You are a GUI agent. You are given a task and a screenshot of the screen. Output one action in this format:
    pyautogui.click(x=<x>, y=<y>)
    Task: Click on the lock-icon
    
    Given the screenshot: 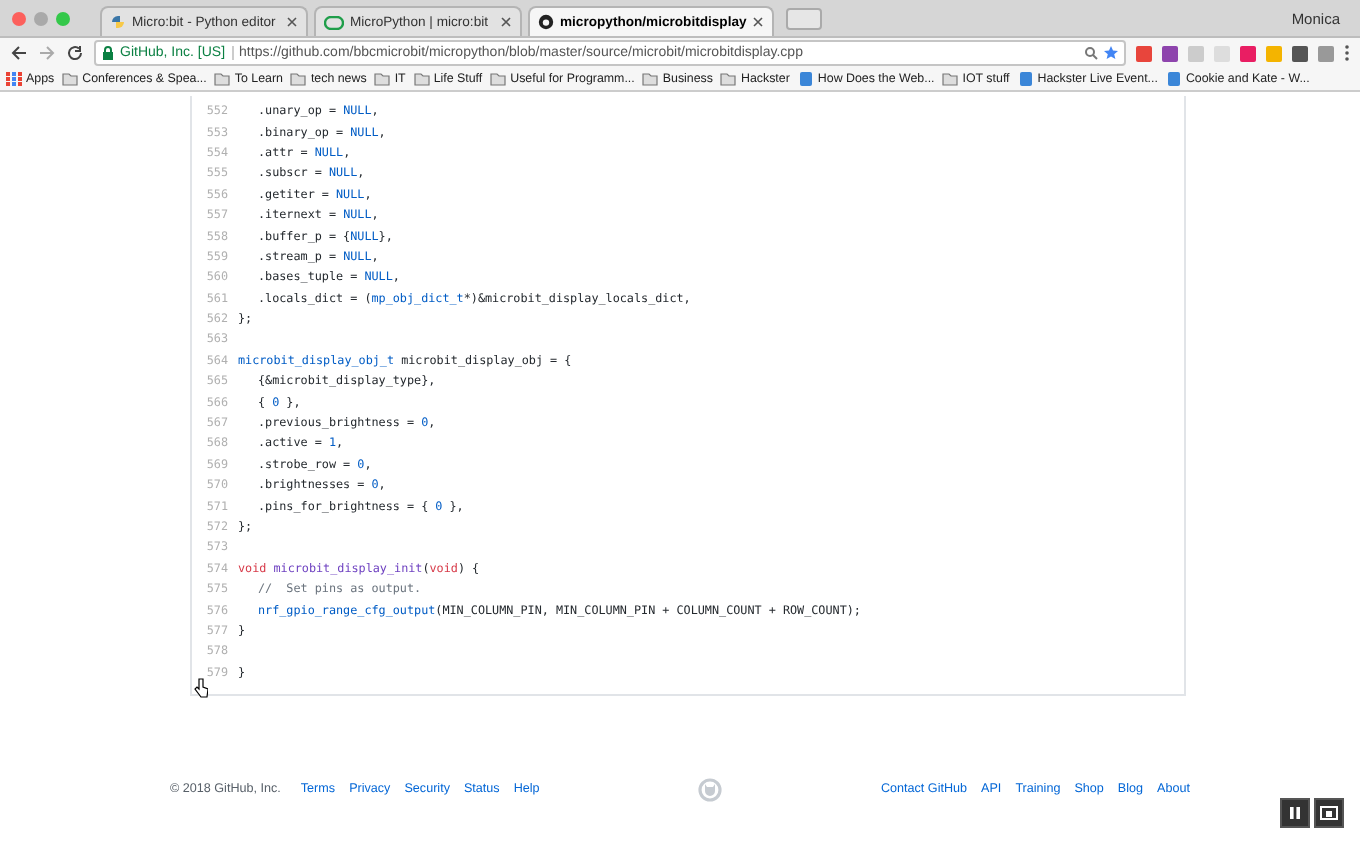 What is the action you would take?
    pyautogui.click(x=108, y=53)
    